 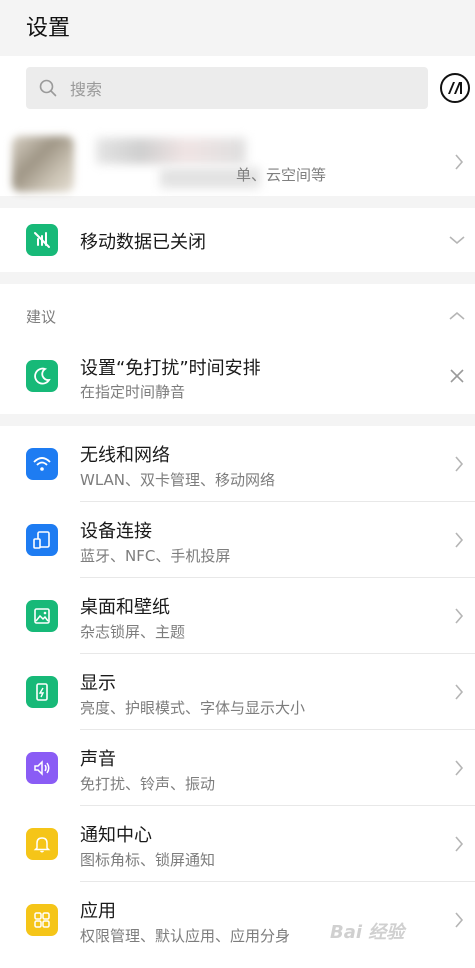 What do you see at coordinates (42, 920) in the screenshot?
I see `apps-icon` at bounding box center [42, 920].